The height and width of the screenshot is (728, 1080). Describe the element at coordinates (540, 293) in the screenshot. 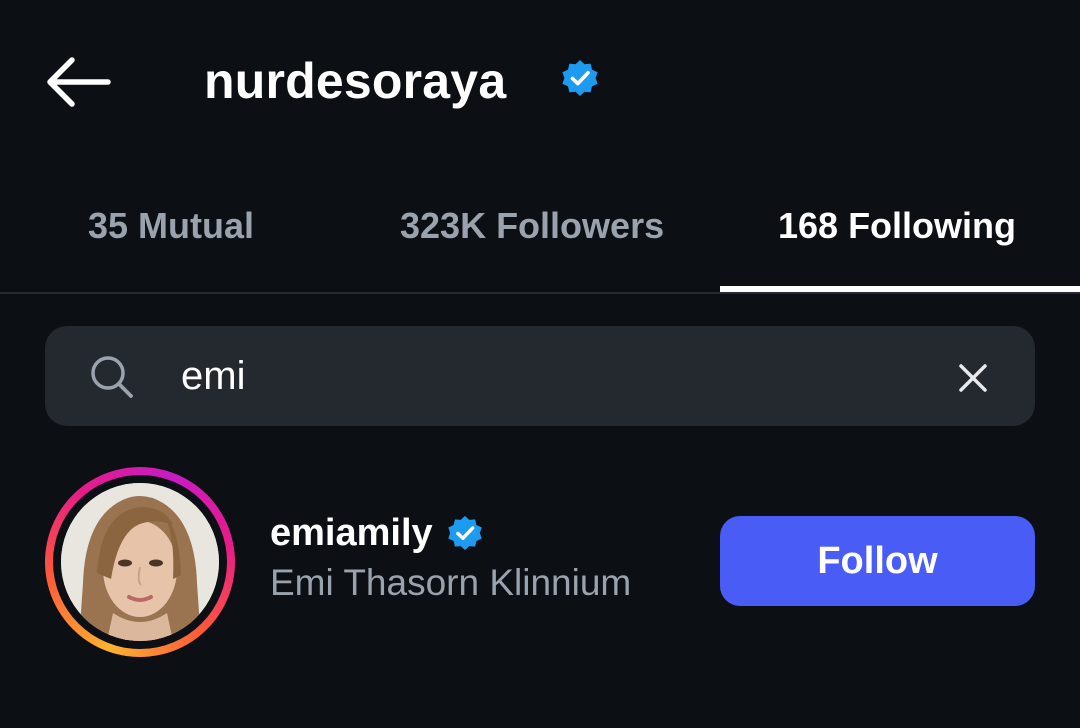

I see `tabs-divider` at that location.